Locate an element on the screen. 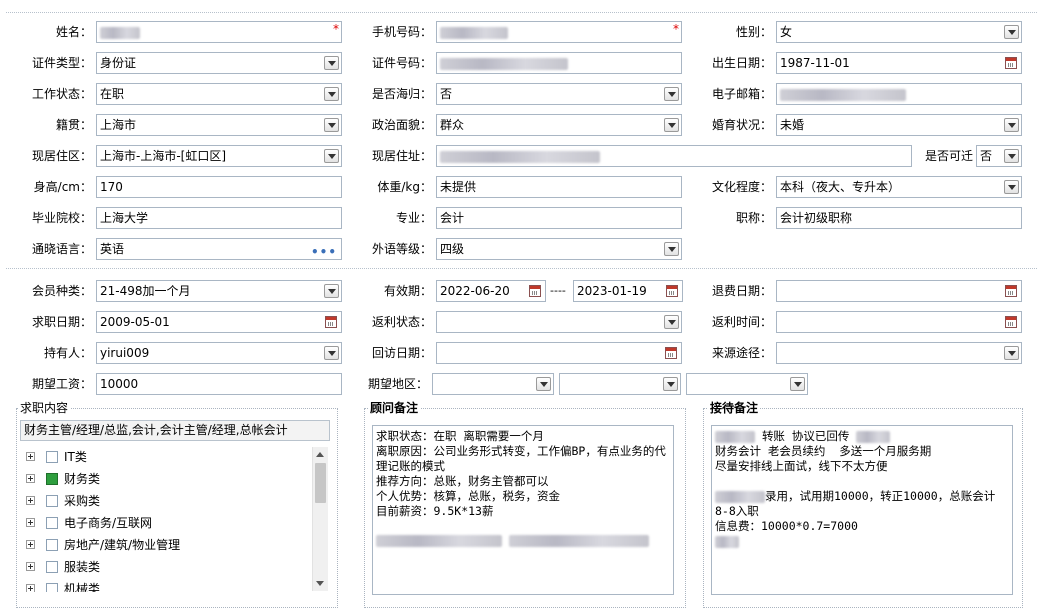 This screenshot has width=1043, height=608. valid-to-value: 2023-01-19 is located at coordinates (612, 291).